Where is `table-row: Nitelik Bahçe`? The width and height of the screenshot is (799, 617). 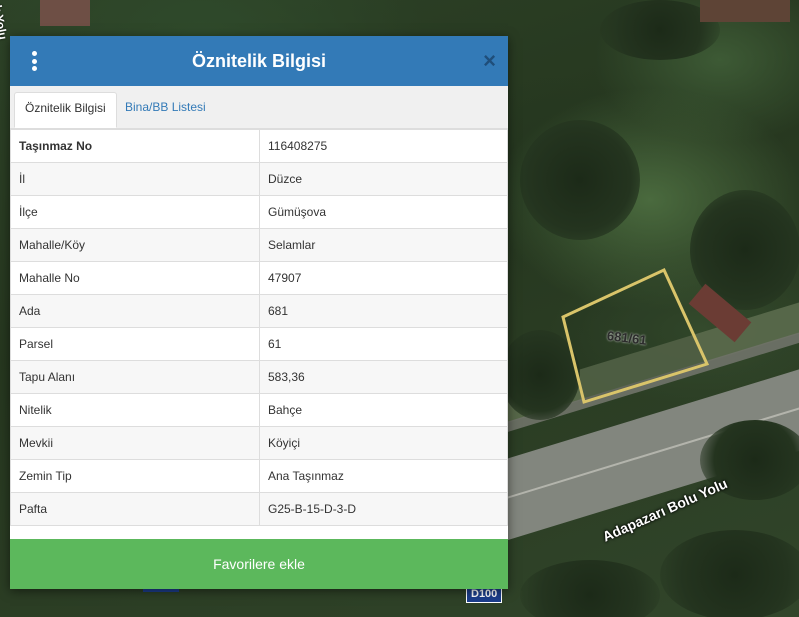 table-row: Nitelik Bahçe is located at coordinates (259, 410).